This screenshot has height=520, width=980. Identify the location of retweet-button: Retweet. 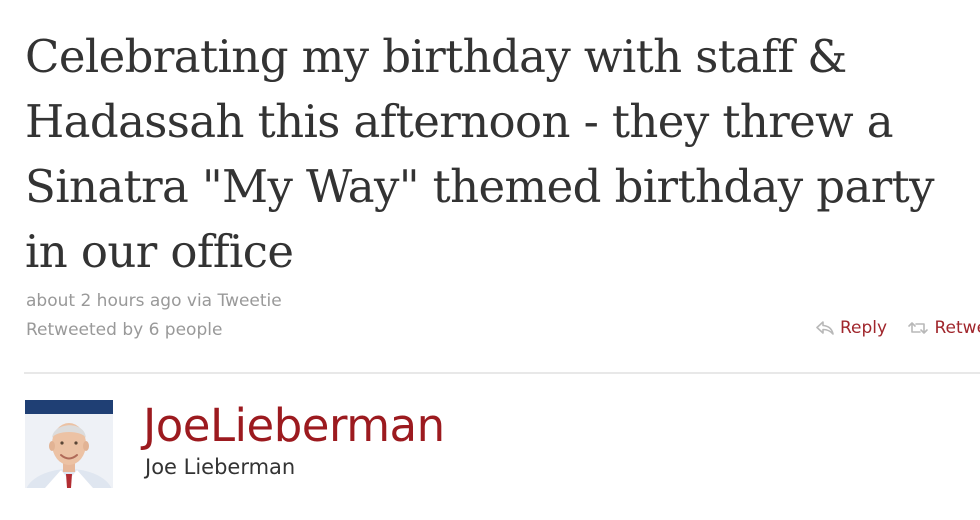
(943, 328).